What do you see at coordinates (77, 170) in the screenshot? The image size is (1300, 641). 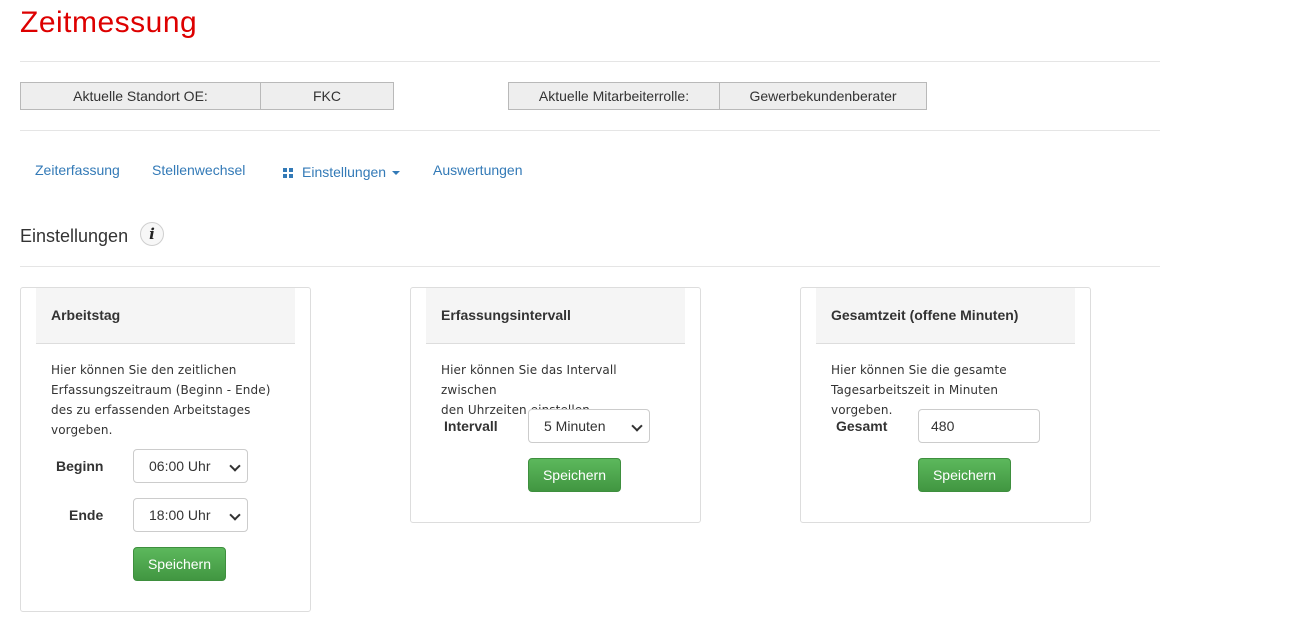 I see `nav-zeiterfassung: Zeiterfassung` at bounding box center [77, 170].